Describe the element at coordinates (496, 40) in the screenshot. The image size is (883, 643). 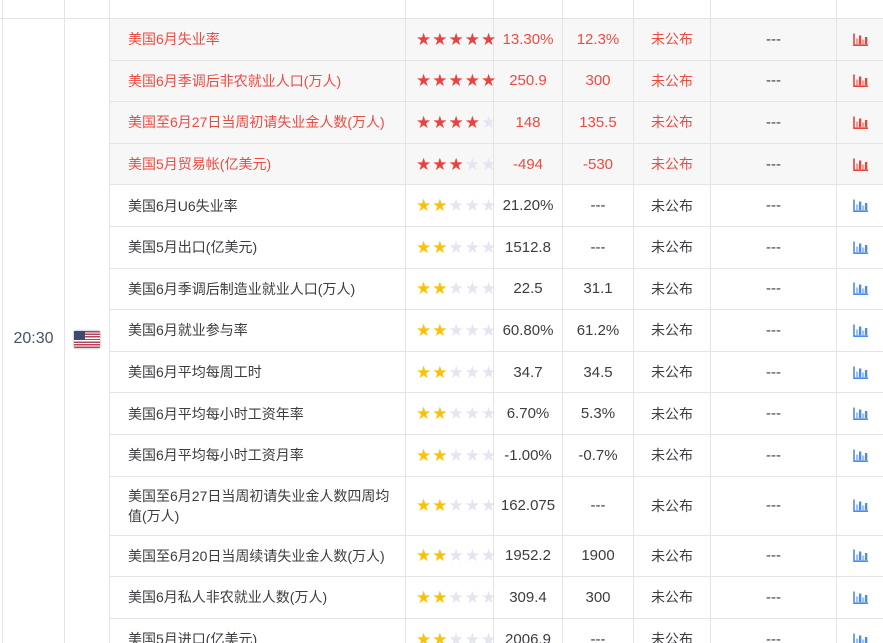
I see `indicator-row: 美国6月失业率 ★ ★ ★ ★ ★ 13.30% 12.3% 未公布 ---` at that location.